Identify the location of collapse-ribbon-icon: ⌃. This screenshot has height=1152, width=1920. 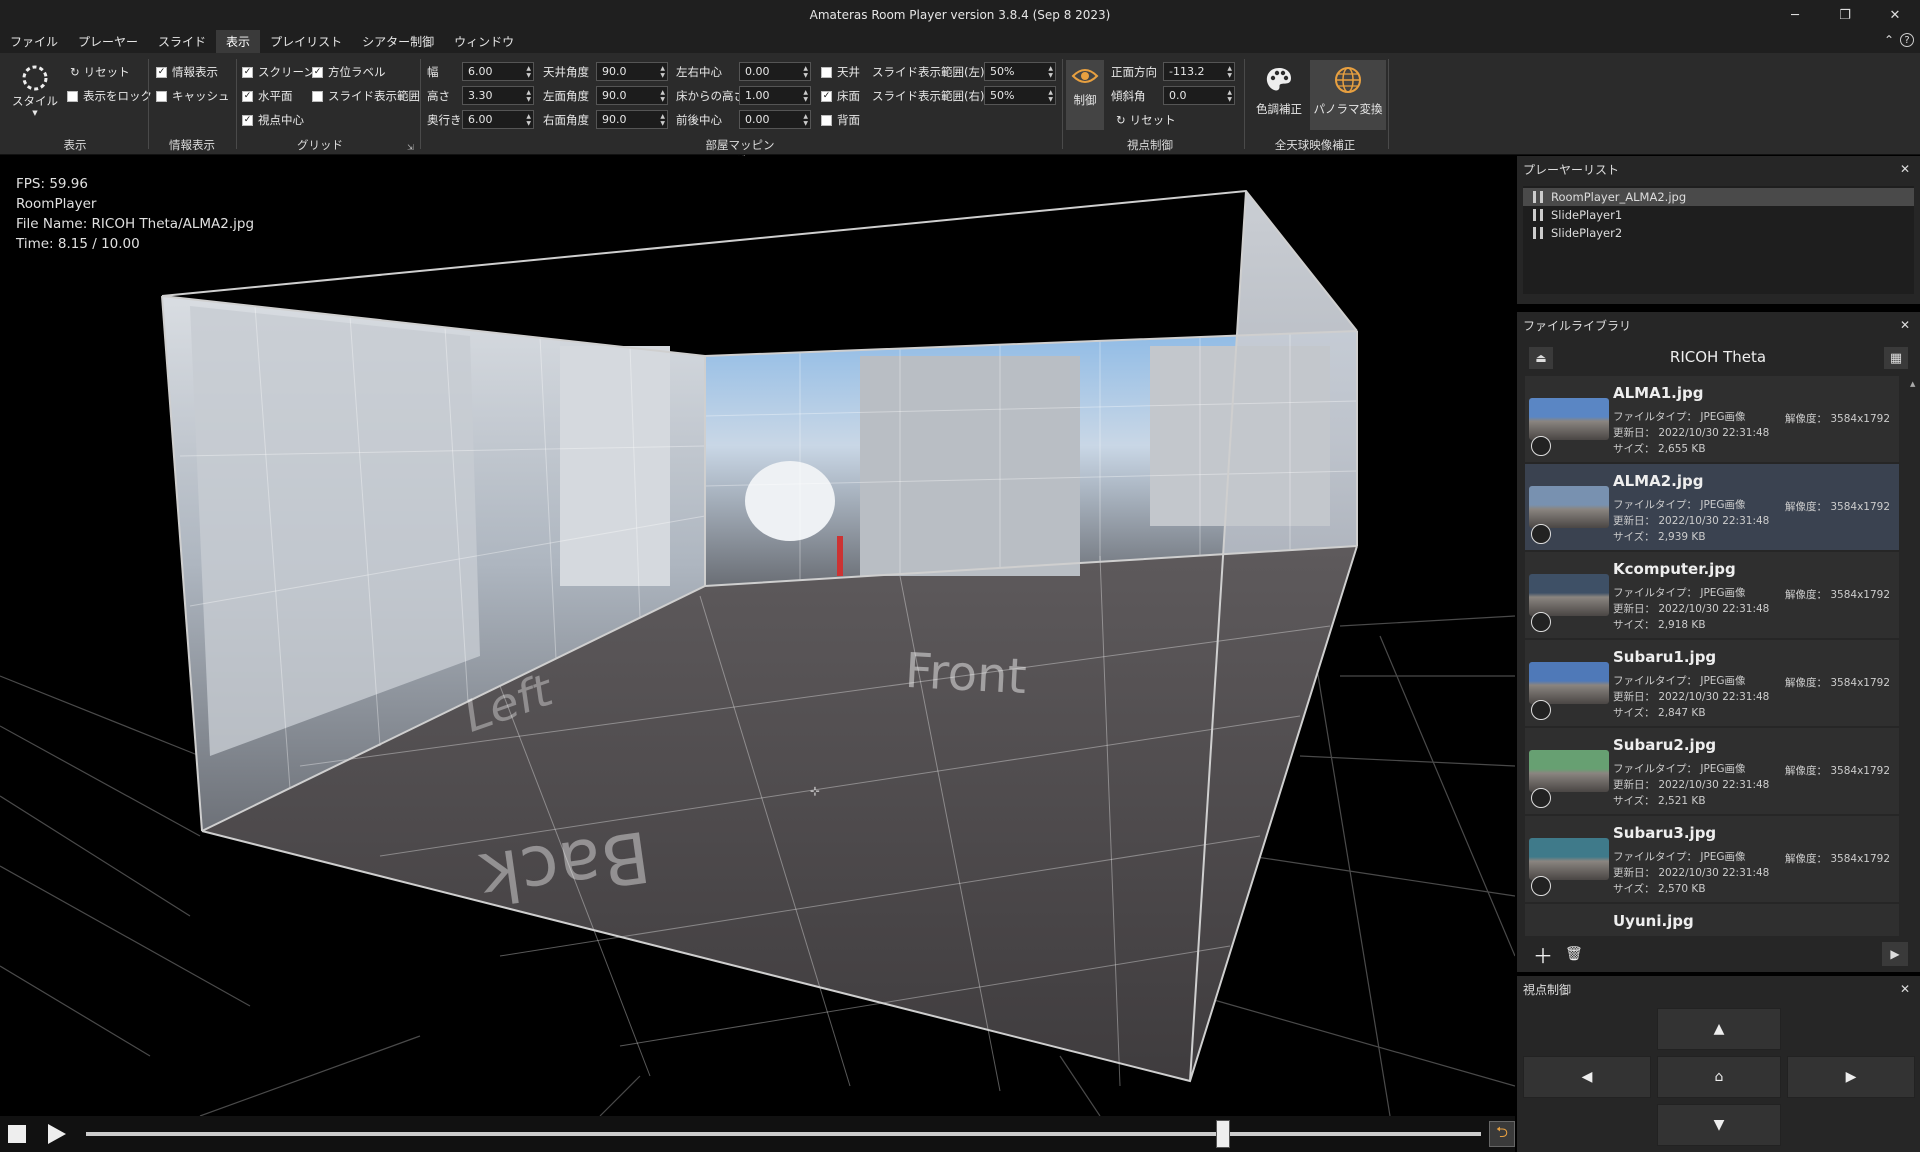
(1889, 40).